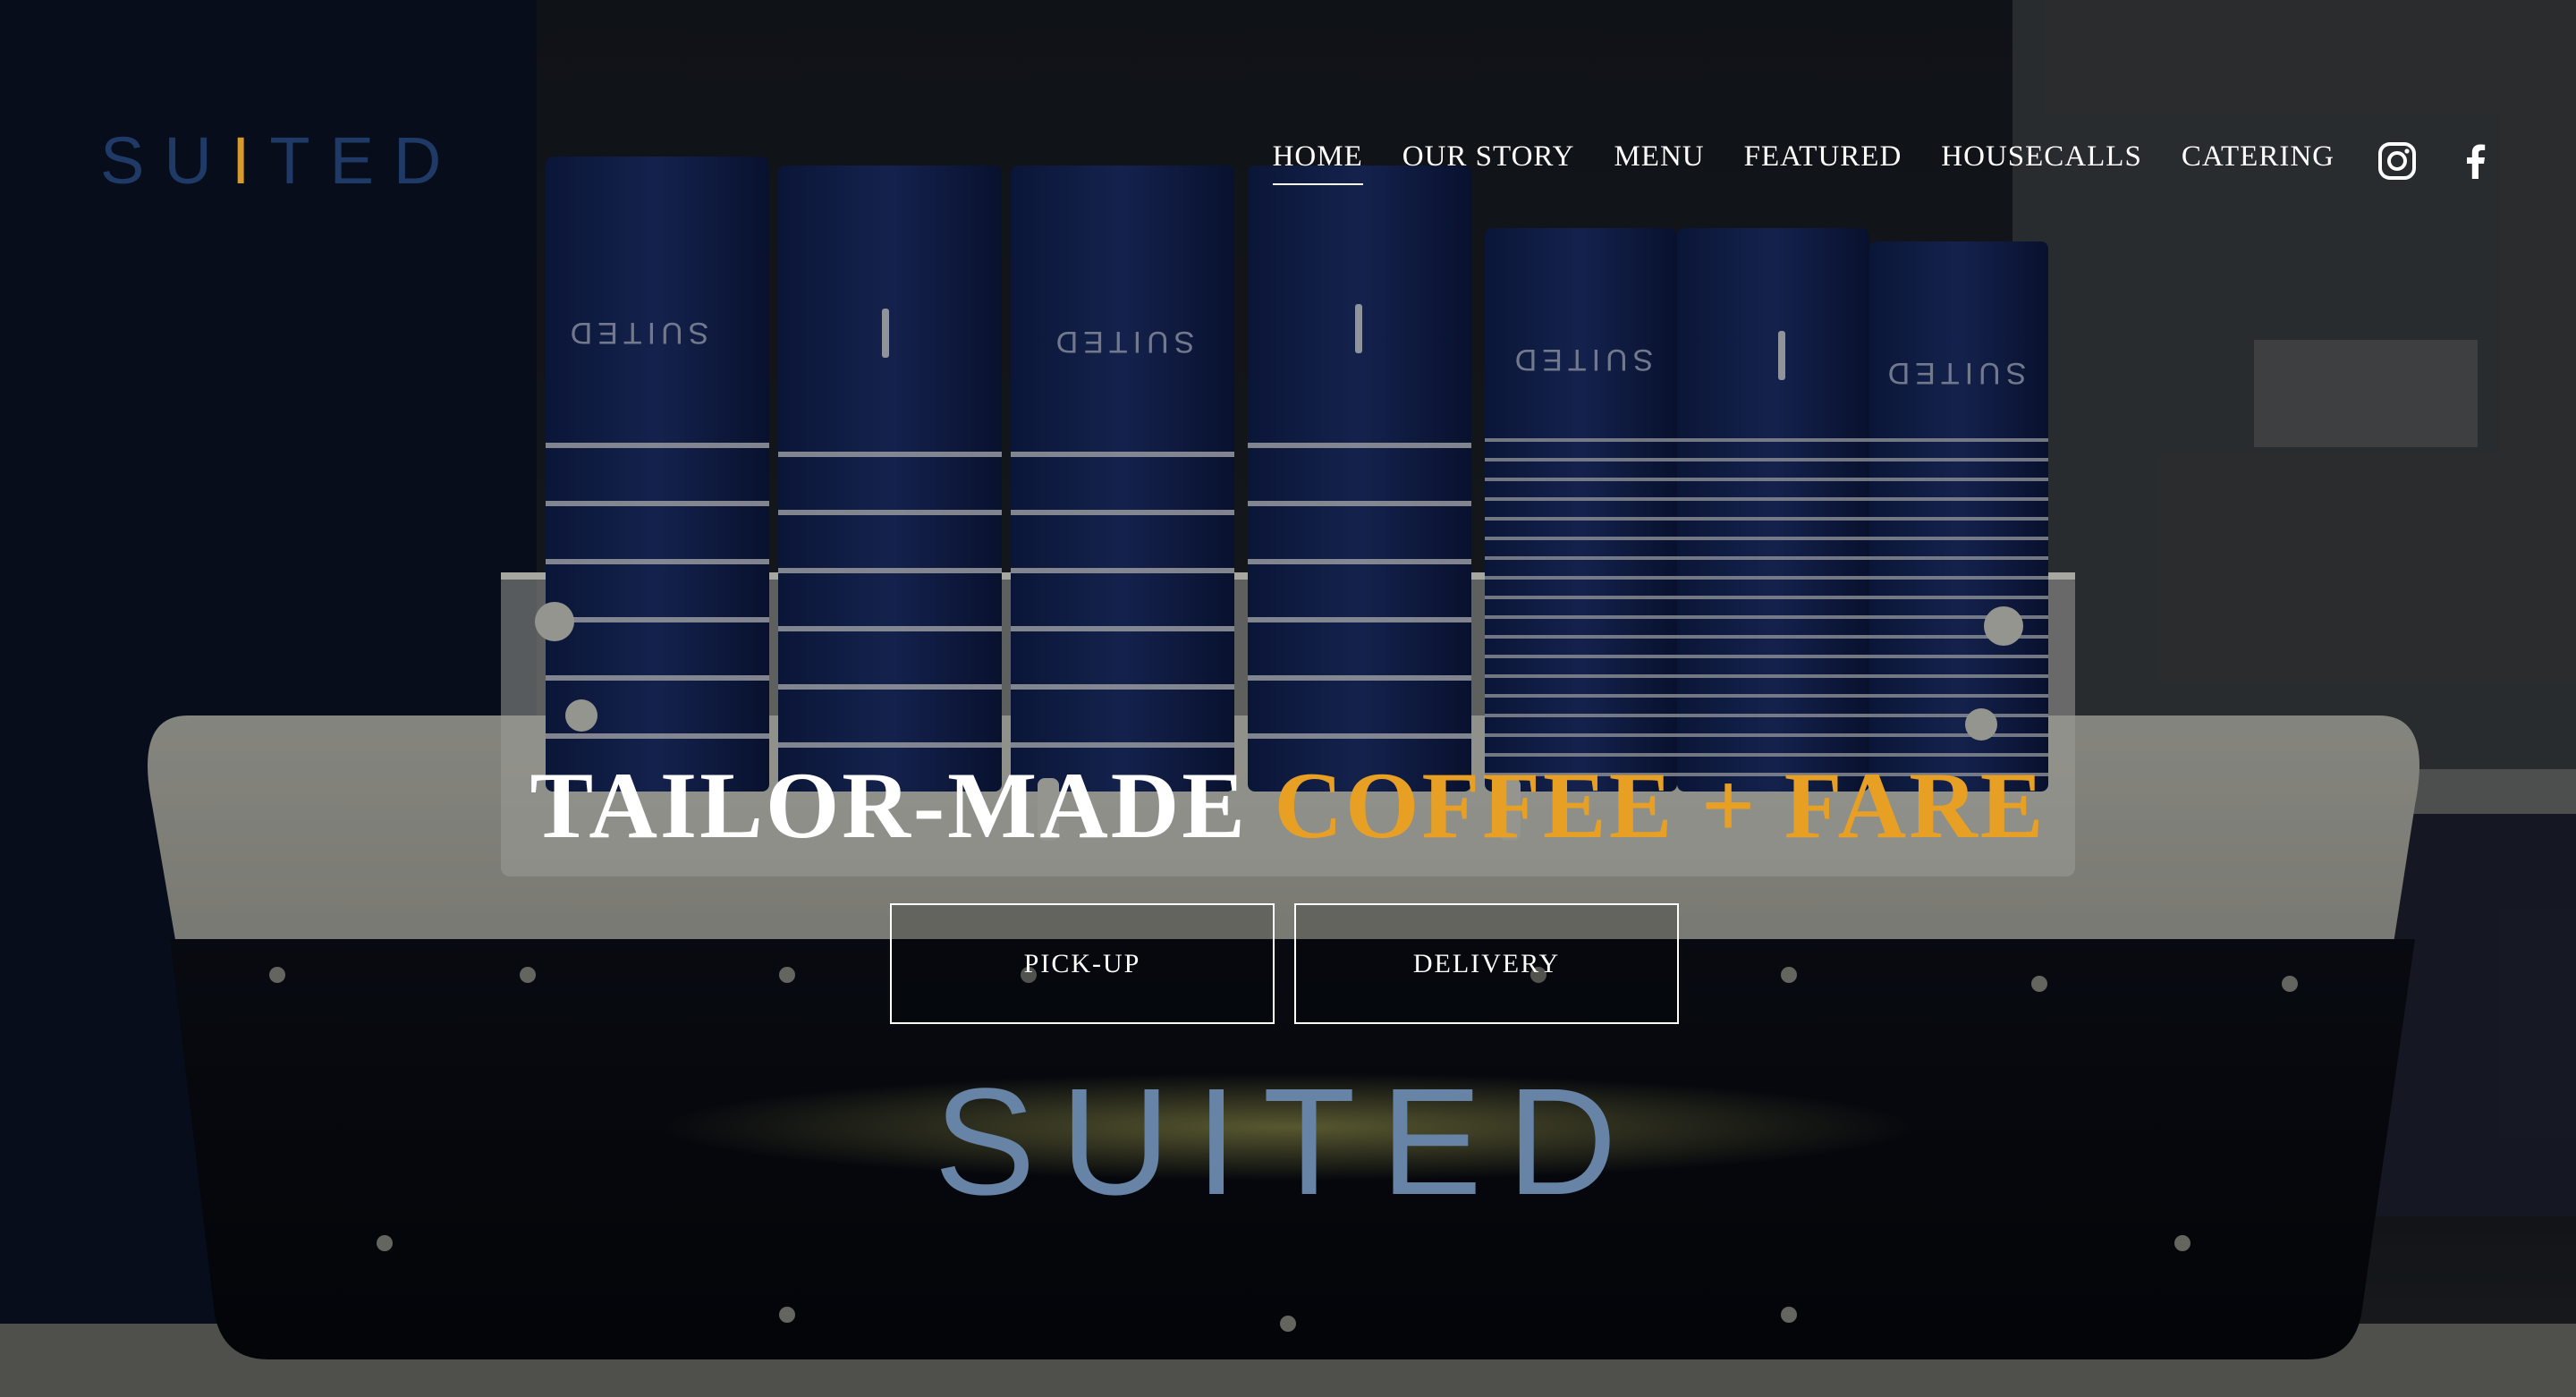 This screenshot has height=1397, width=2576. I want to click on headline-white-text: TAILOR-MADE, so click(889, 806).